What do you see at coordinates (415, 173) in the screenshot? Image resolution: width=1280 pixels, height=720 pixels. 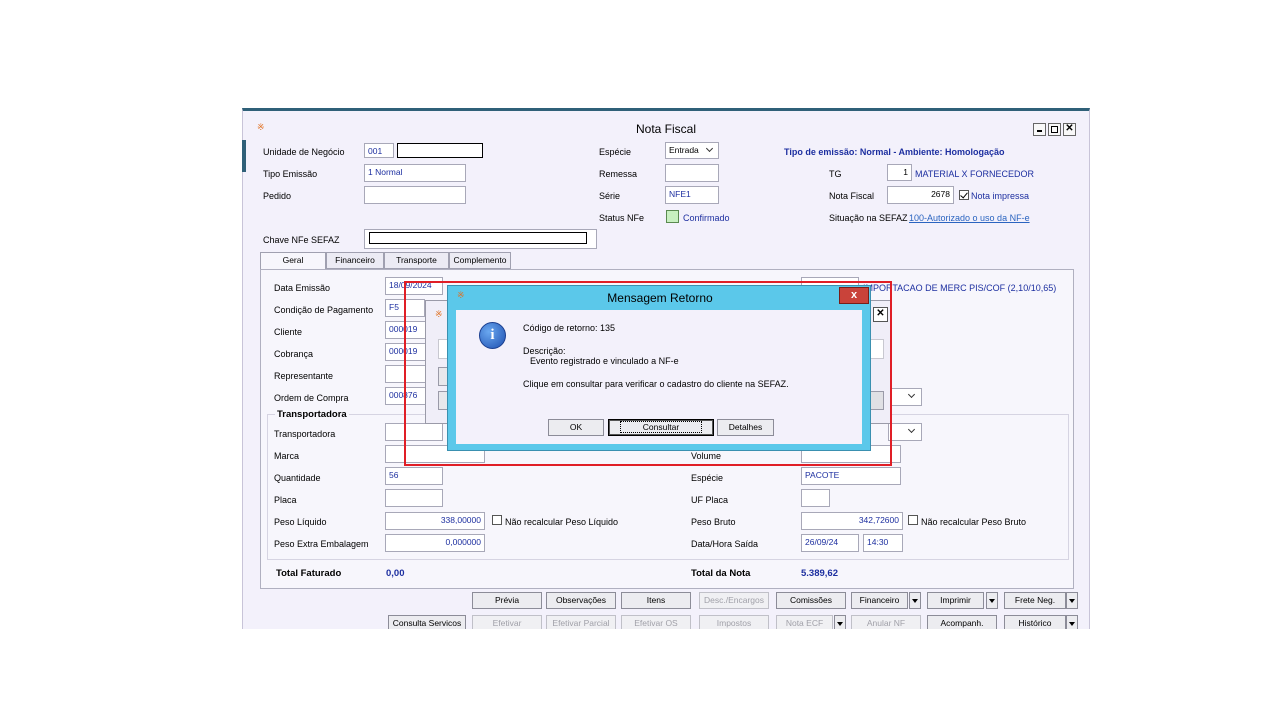 I see `tipo-emissao-input: 1 Normal` at bounding box center [415, 173].